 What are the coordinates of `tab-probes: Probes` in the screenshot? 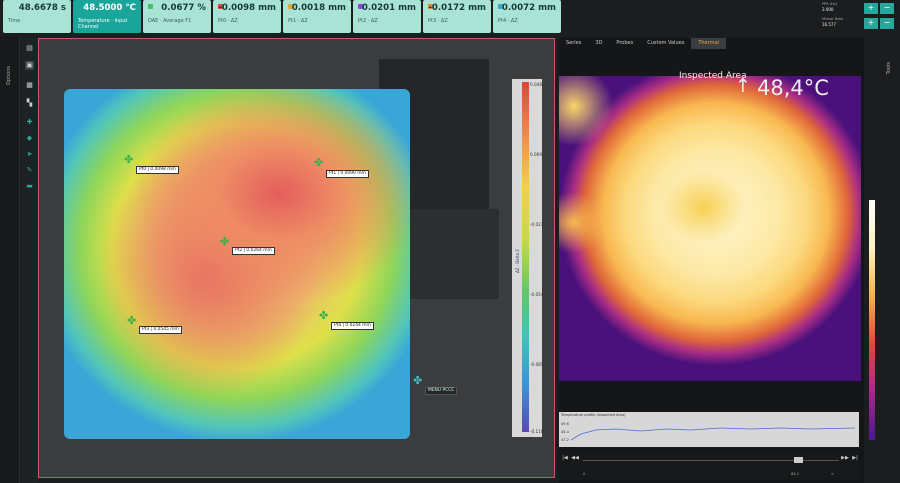 It's located at (624, 43).